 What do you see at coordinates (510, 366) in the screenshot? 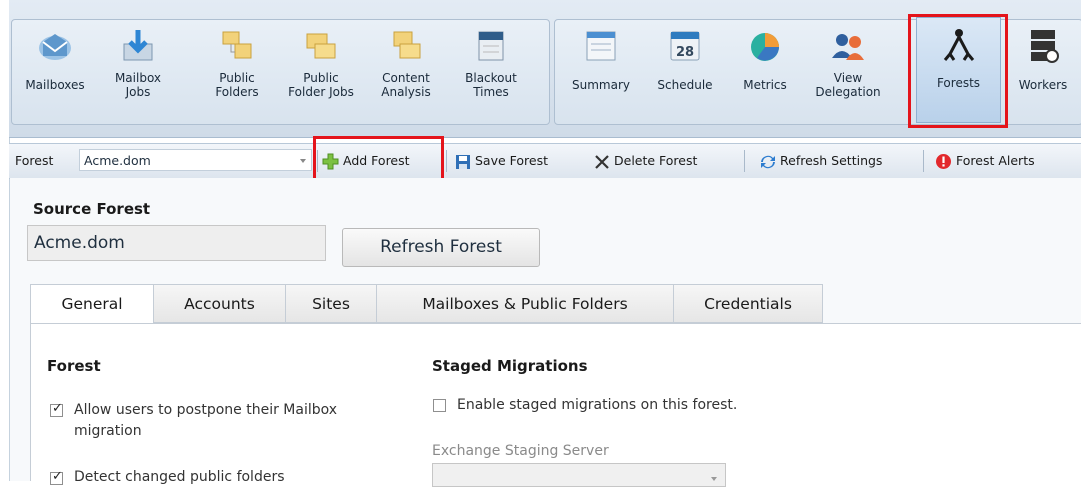
I see `staged-migrations-heading: Staged Migrations` at bounding box center [510, 366].